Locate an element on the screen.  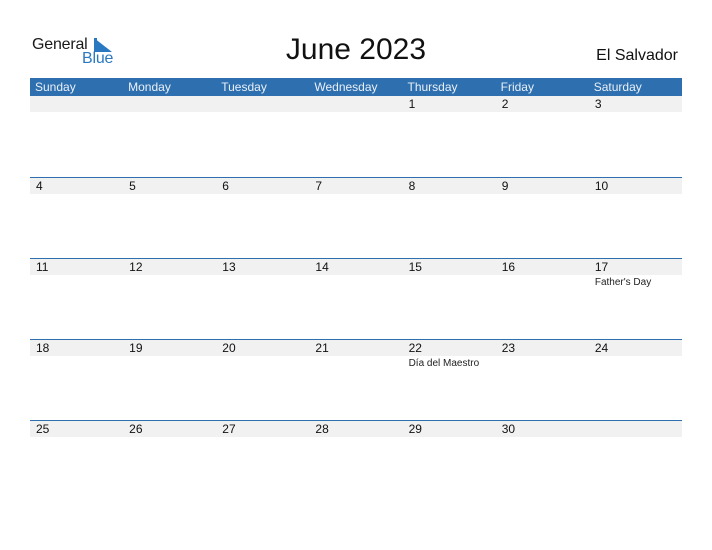
weekday-thursday: Thursday is located at coordinates (432, 87).